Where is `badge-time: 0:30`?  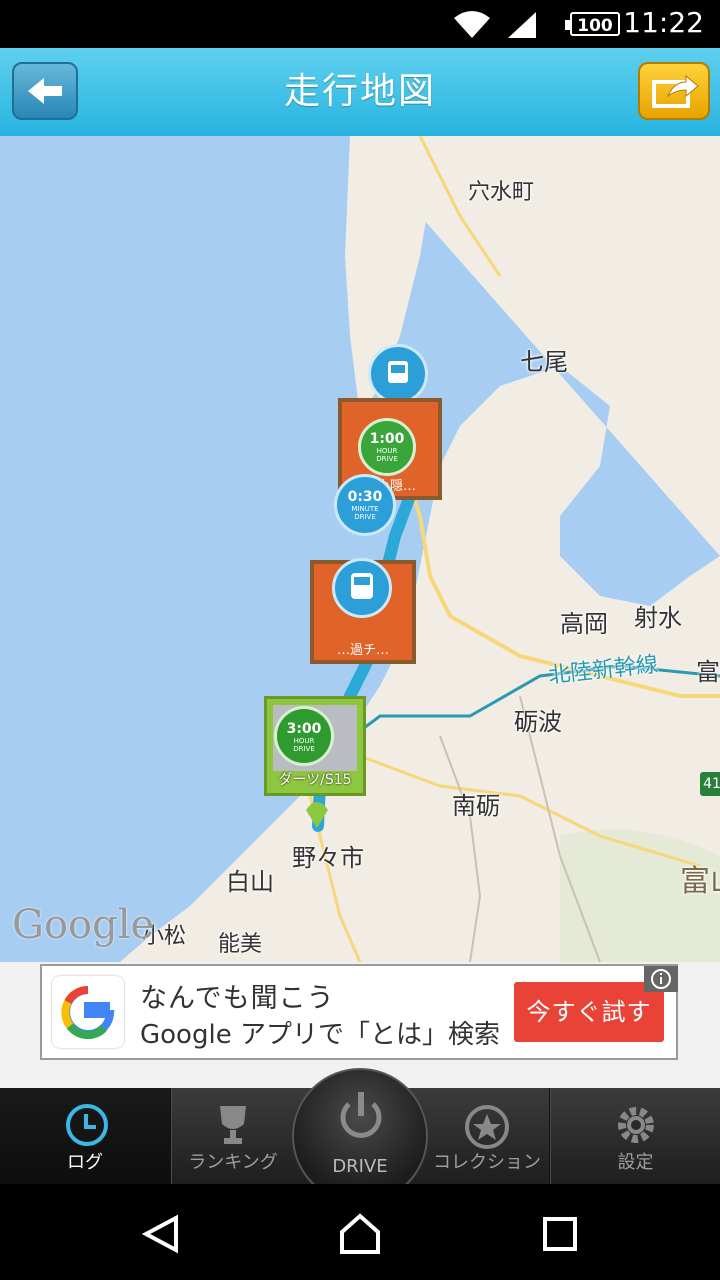
badge-time: 0:30 is located at coordinates (365, 497).